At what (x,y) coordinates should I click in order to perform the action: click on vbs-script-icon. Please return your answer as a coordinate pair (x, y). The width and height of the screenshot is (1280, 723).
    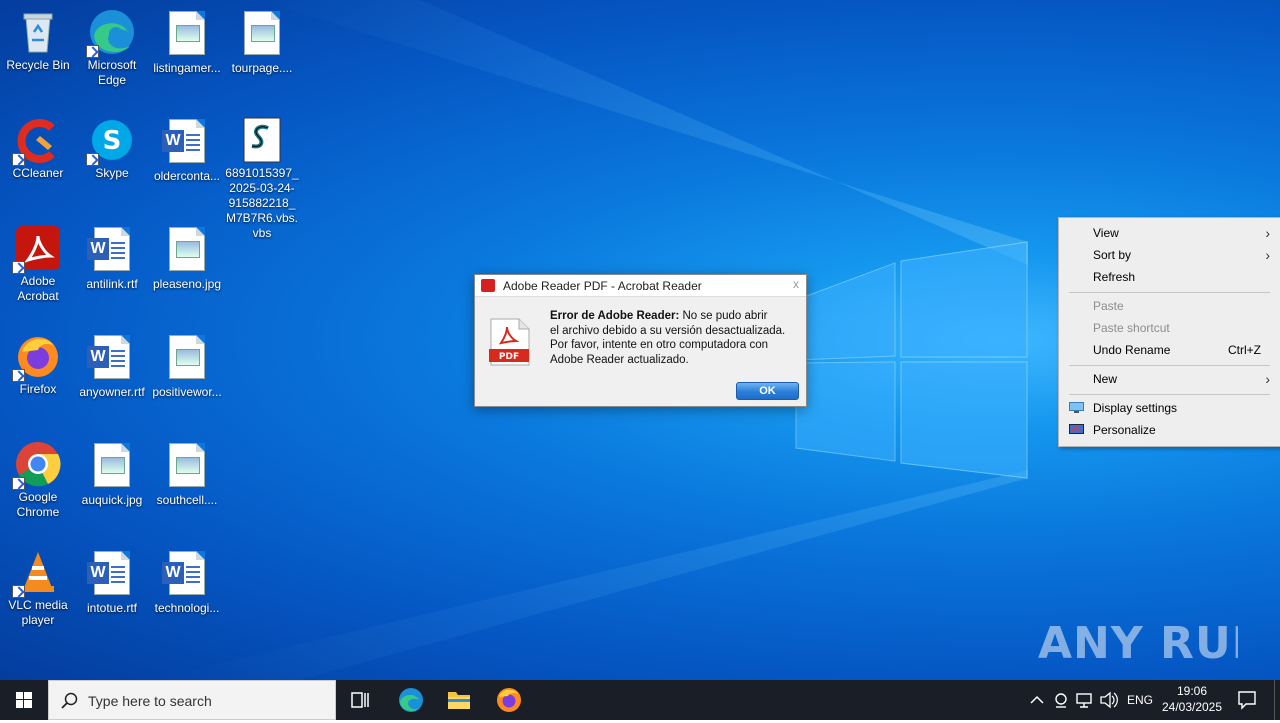
    Looking at the image, I should click on (262, 140).